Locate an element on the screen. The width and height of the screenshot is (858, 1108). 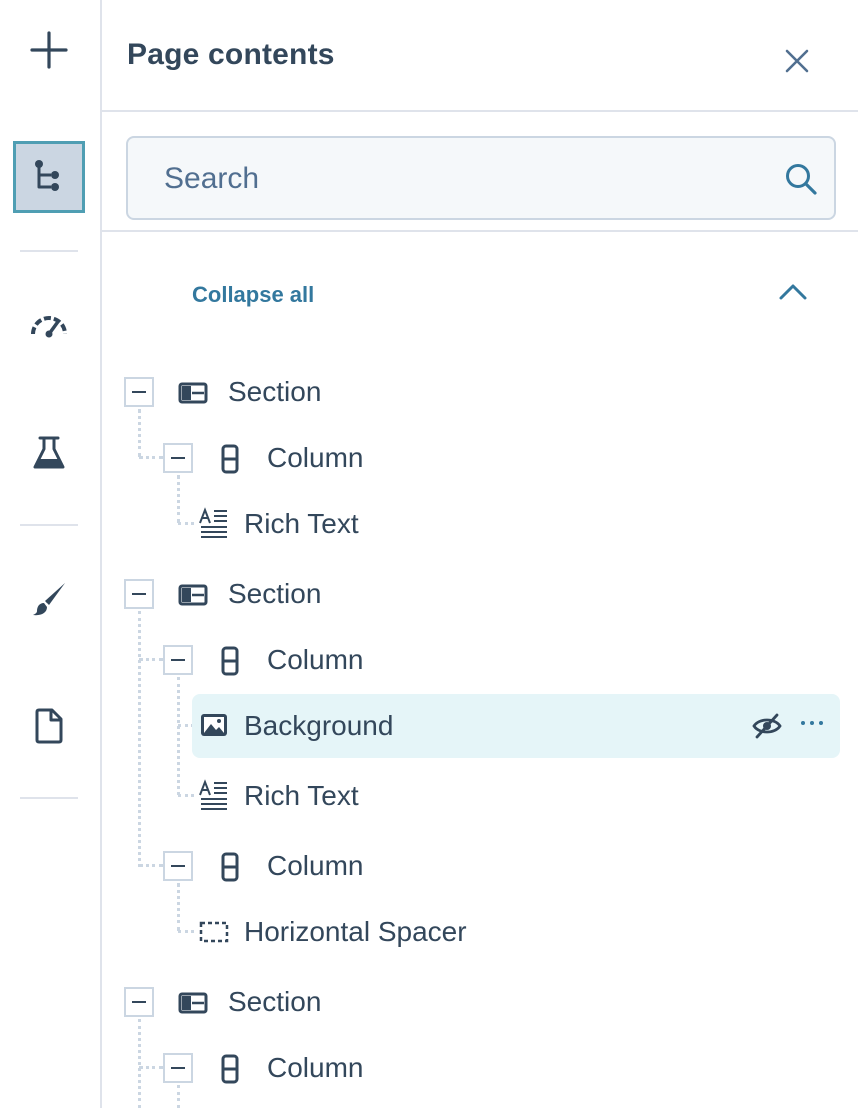
add-icon is located at coordinates (49, 50).